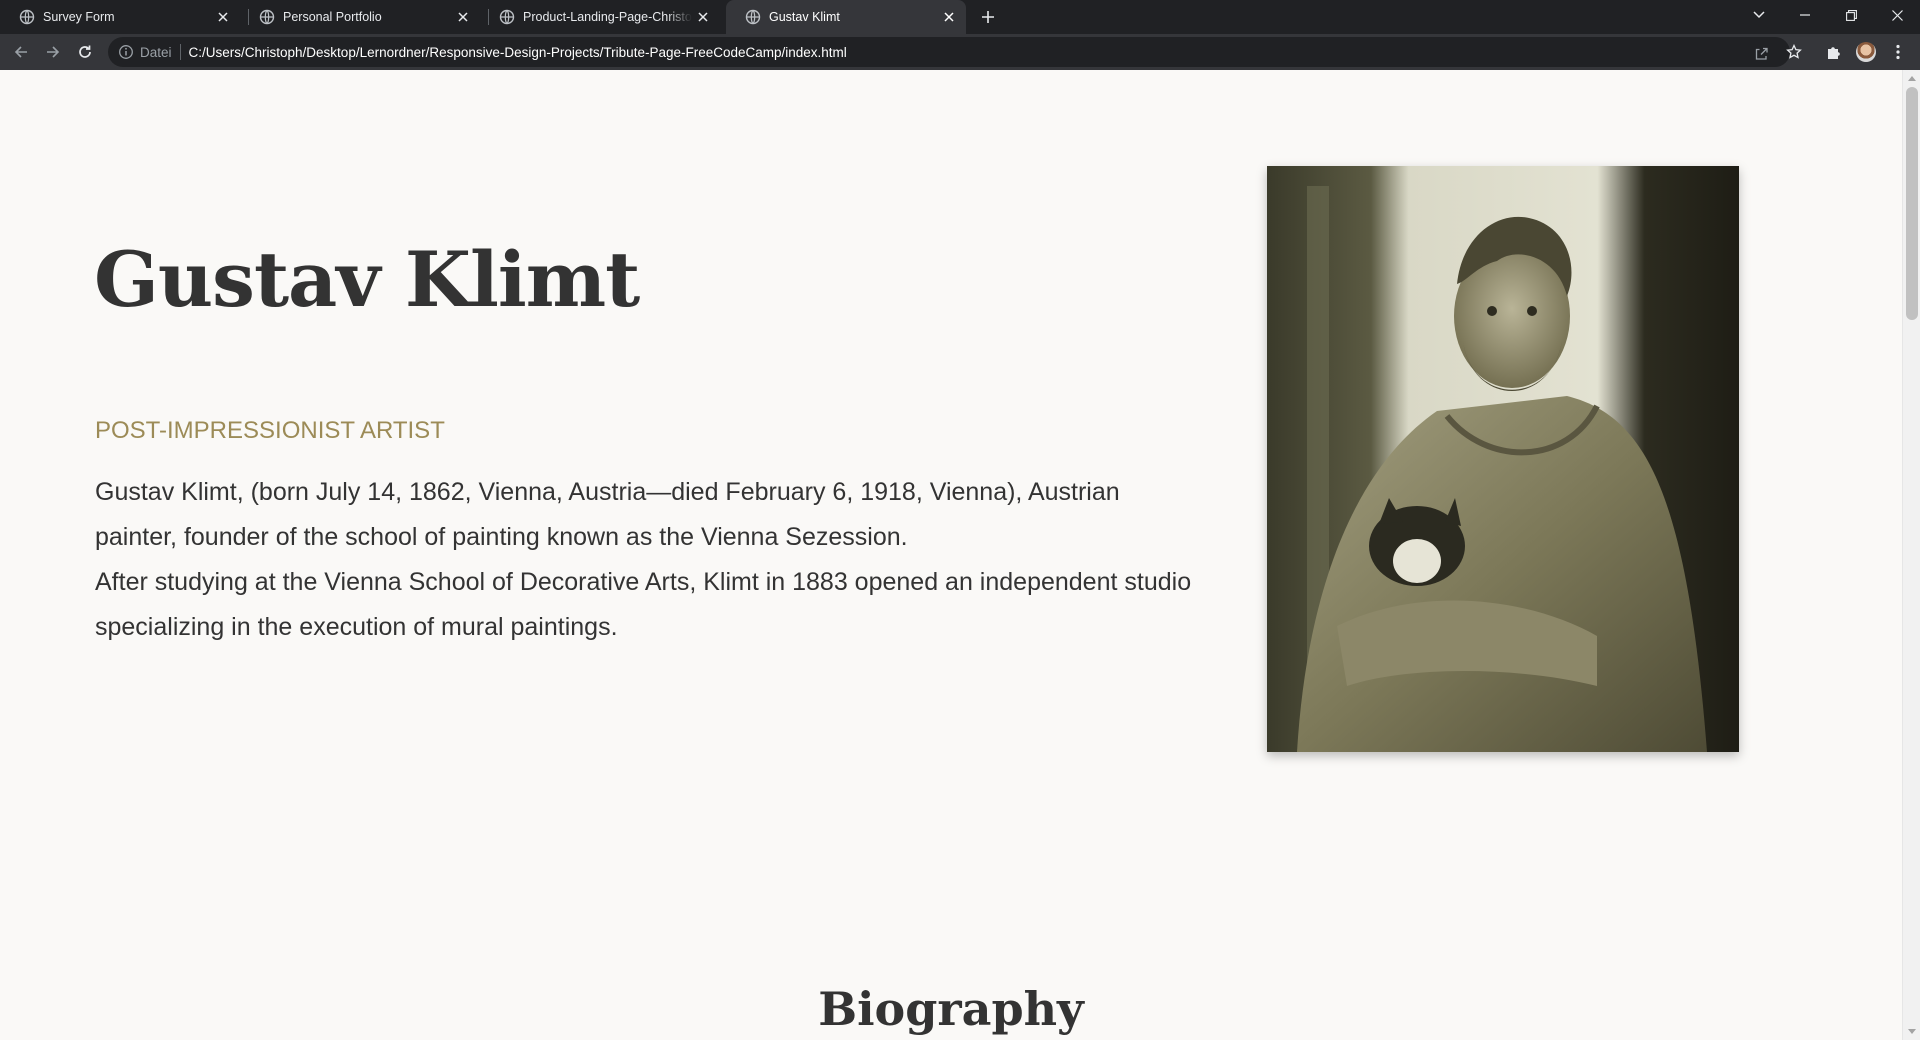 The width and height of the screenshot is (1920, 1040). What do you see at coordinates (1912, 203) in the screenshot?
I see `scrollbar-thumb` at bounding box center [1912, 203].